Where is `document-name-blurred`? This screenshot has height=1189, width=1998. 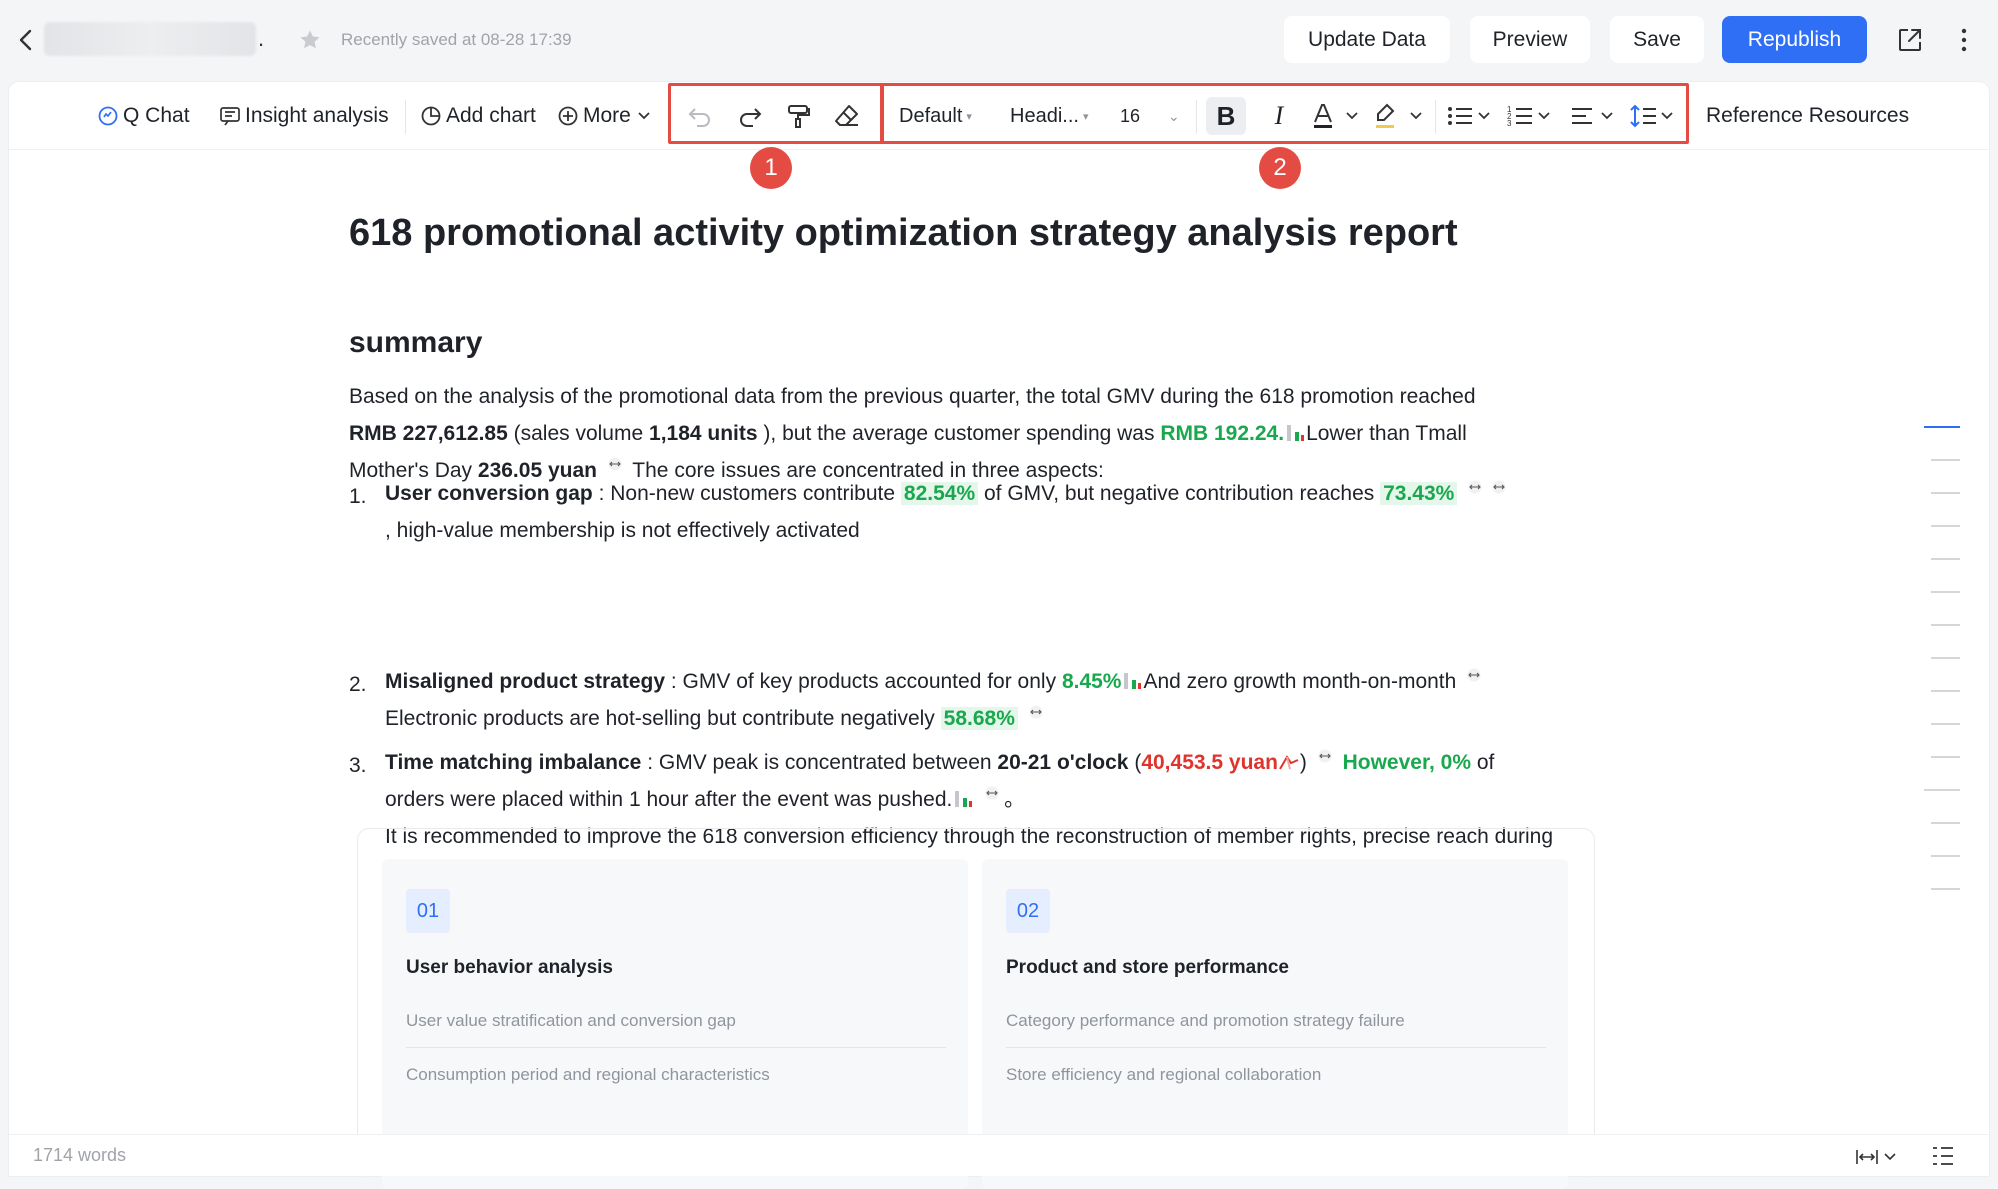
document-name-blurred is located at coordinates (150, 39).